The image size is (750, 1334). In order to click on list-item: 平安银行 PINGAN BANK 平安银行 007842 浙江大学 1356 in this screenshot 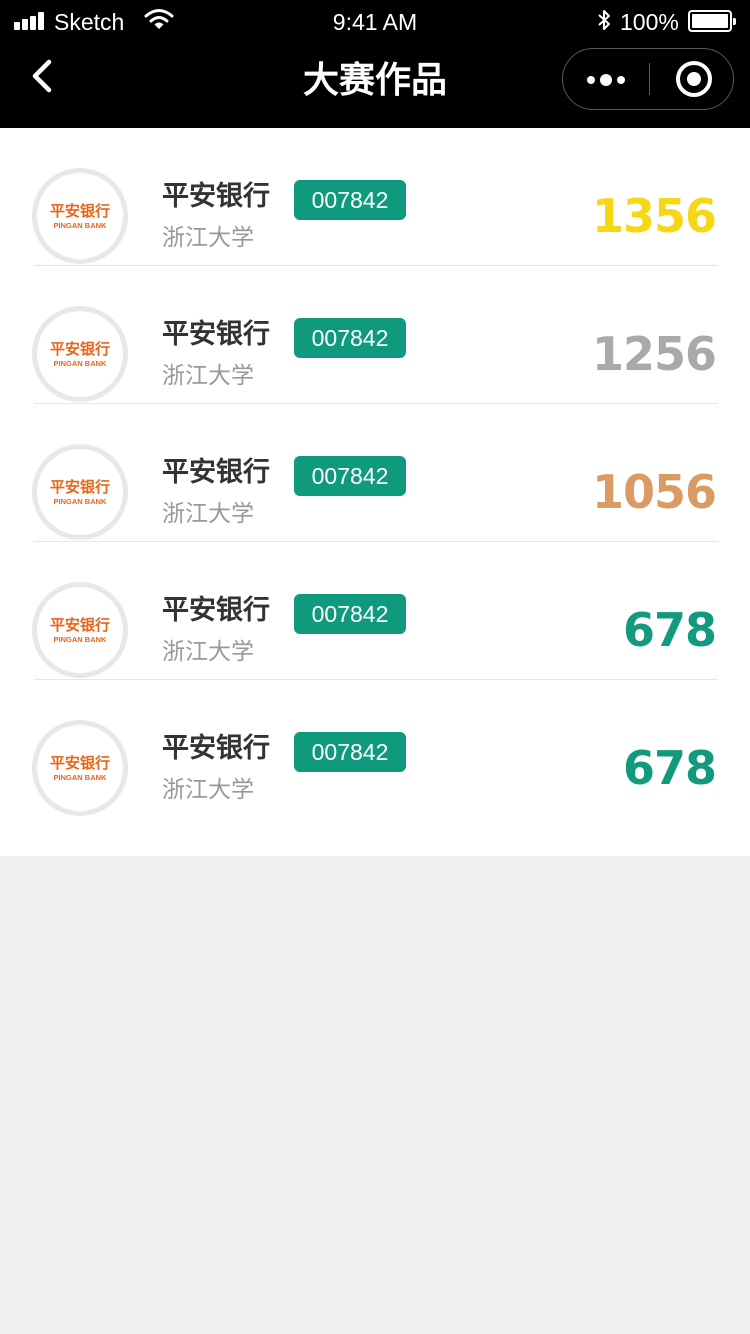, I will do `click(375, 197)`.